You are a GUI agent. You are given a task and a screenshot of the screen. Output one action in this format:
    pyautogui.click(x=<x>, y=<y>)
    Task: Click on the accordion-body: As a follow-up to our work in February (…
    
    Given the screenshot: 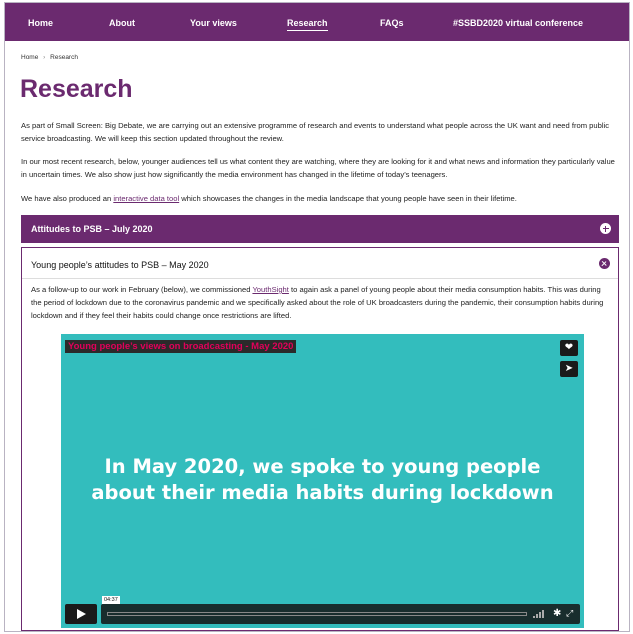 What is the action you would take?
    pyautogui.click(x=322, y=303)
    